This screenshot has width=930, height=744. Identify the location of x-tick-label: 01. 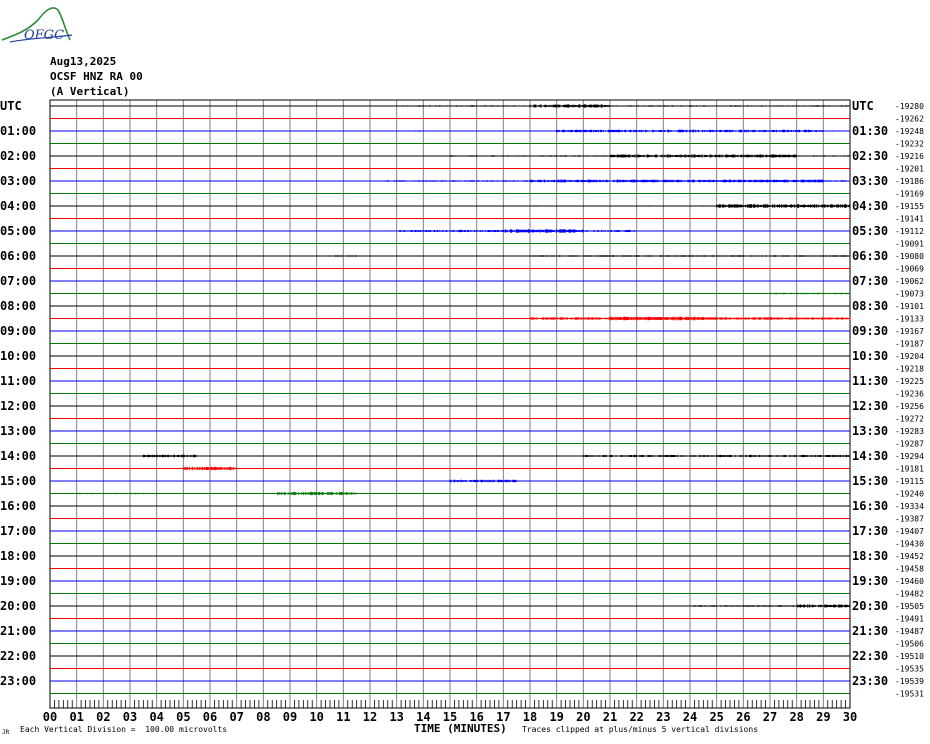
(76, 717).